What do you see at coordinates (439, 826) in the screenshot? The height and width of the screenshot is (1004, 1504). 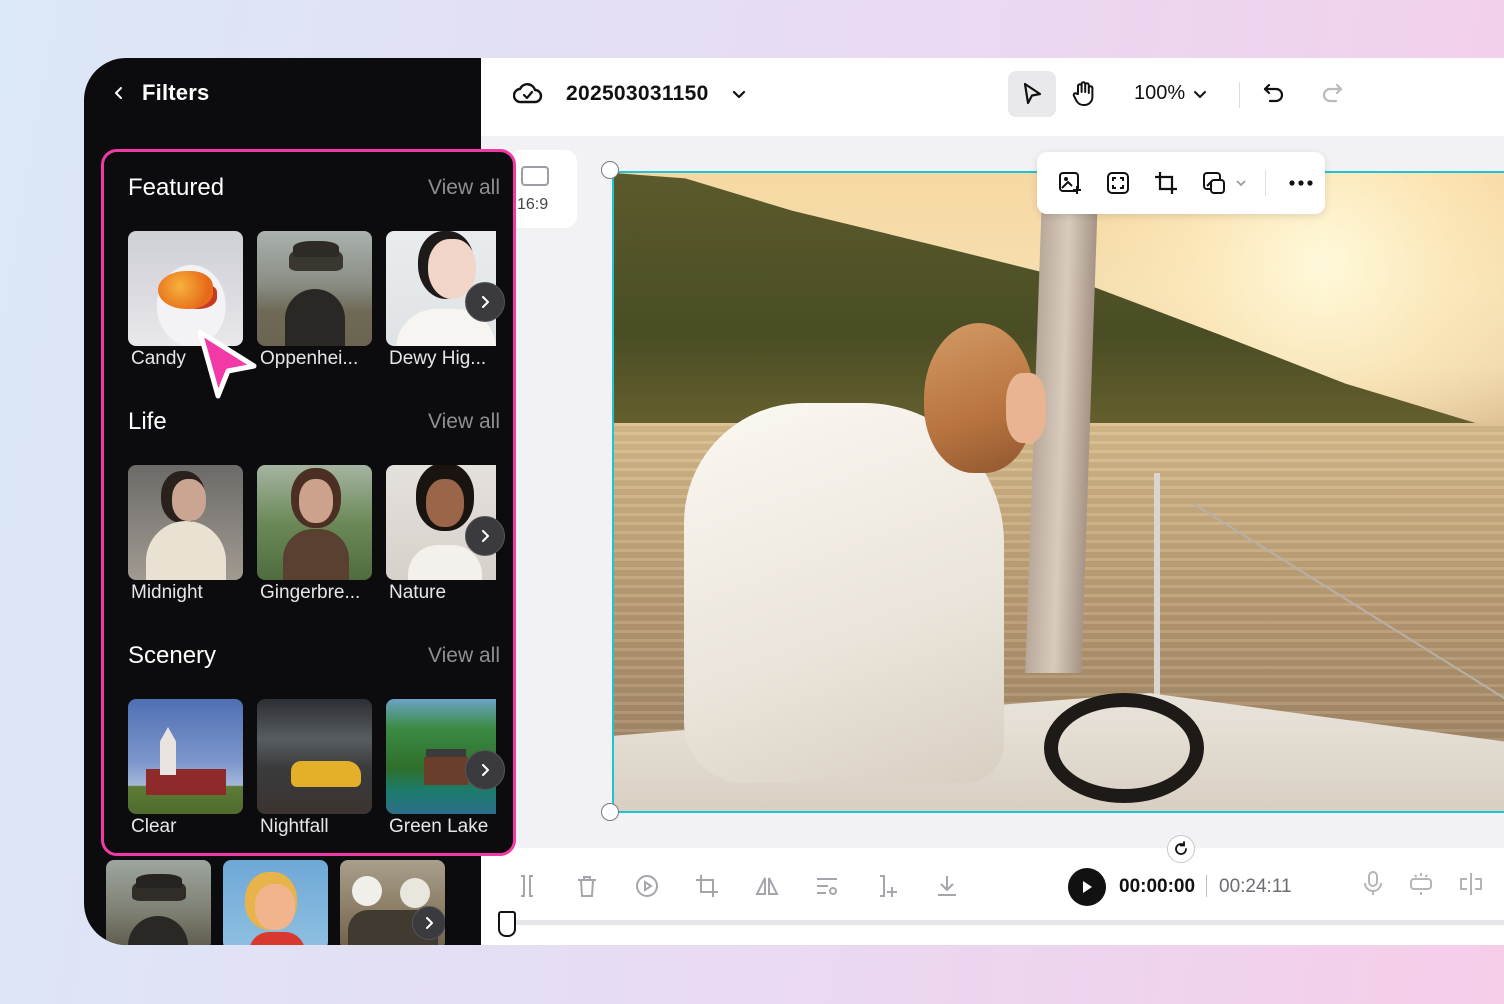 I see `filter-label: Green Lake` at bounding box center [439, 826].